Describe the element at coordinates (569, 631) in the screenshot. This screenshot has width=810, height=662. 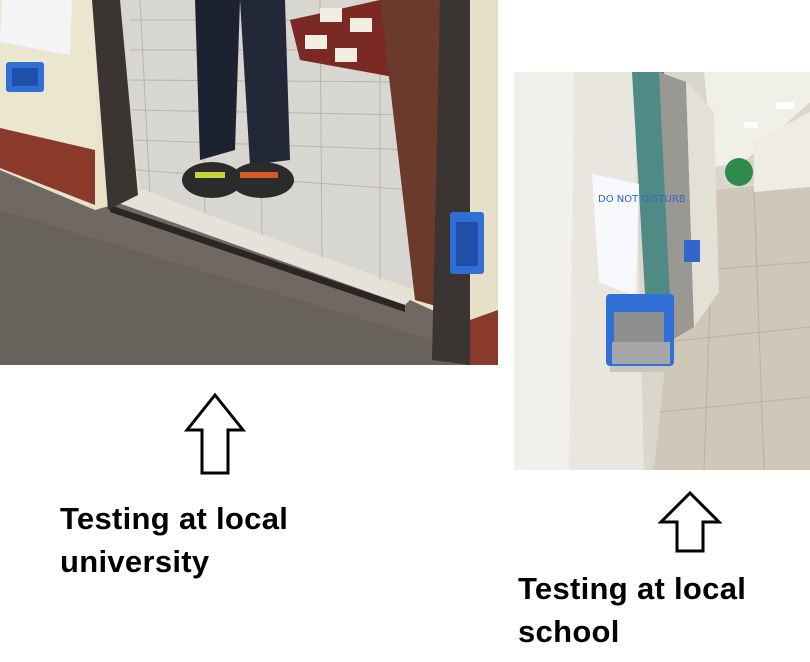
I see `school-caption-line2: school` at that location.